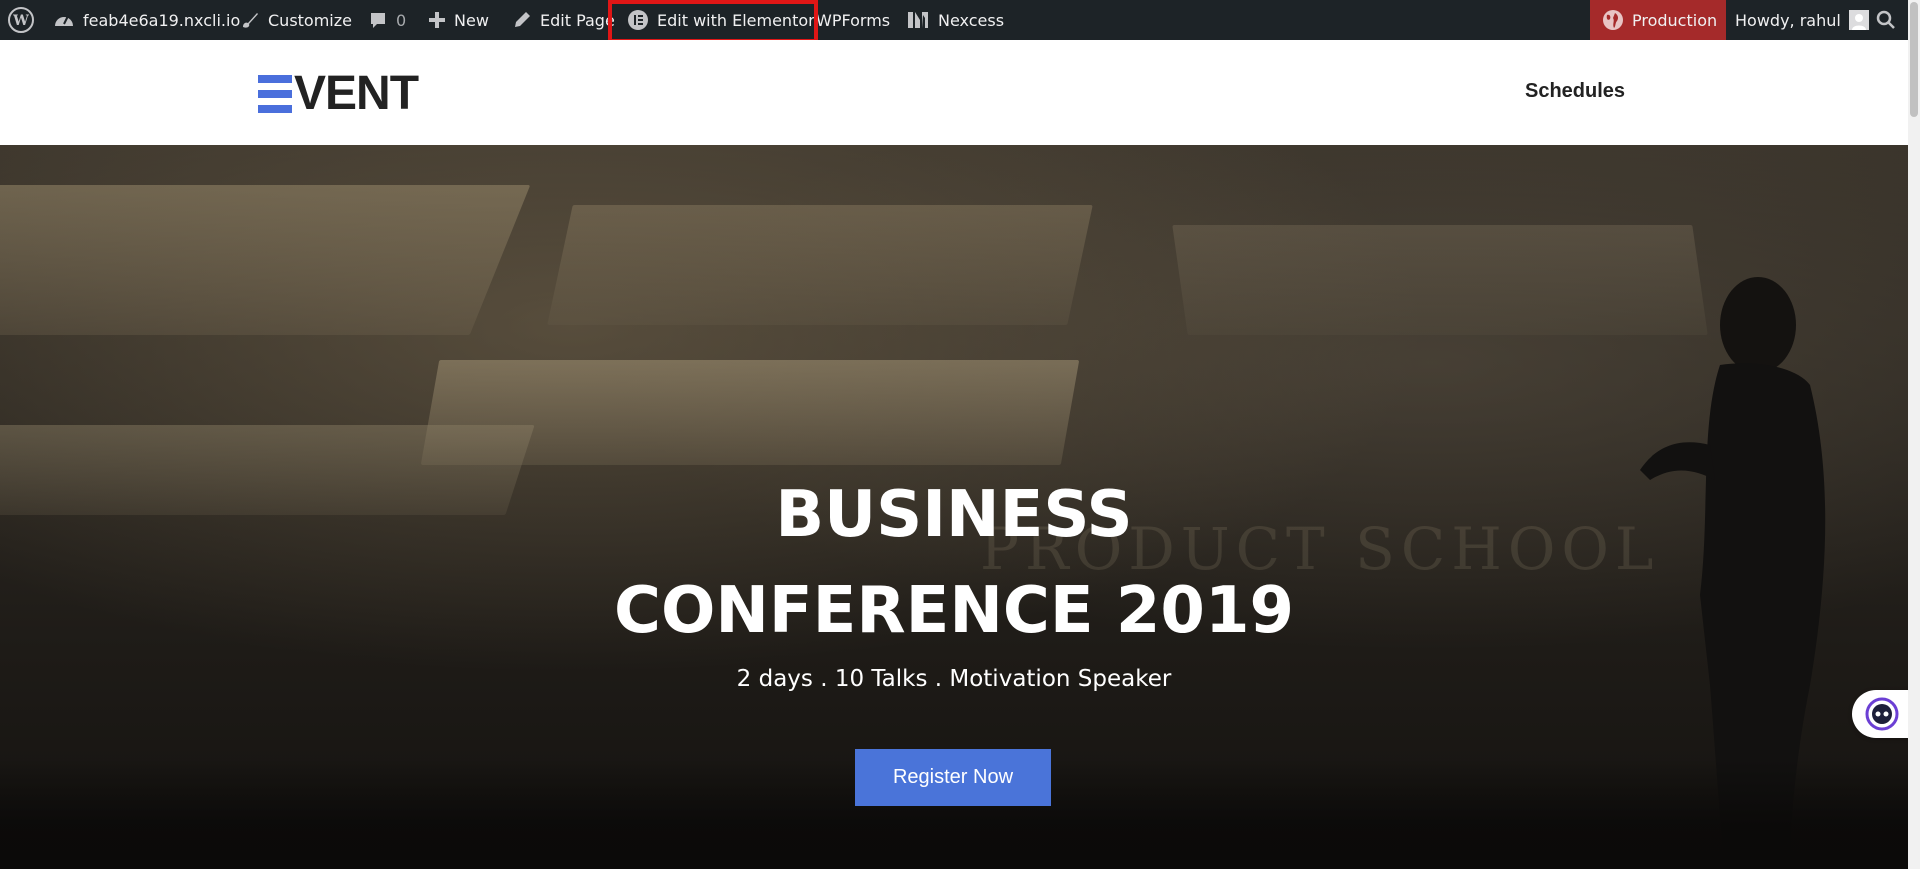  I want to click on nexcess-label: Nexcess, so click(971, 20).